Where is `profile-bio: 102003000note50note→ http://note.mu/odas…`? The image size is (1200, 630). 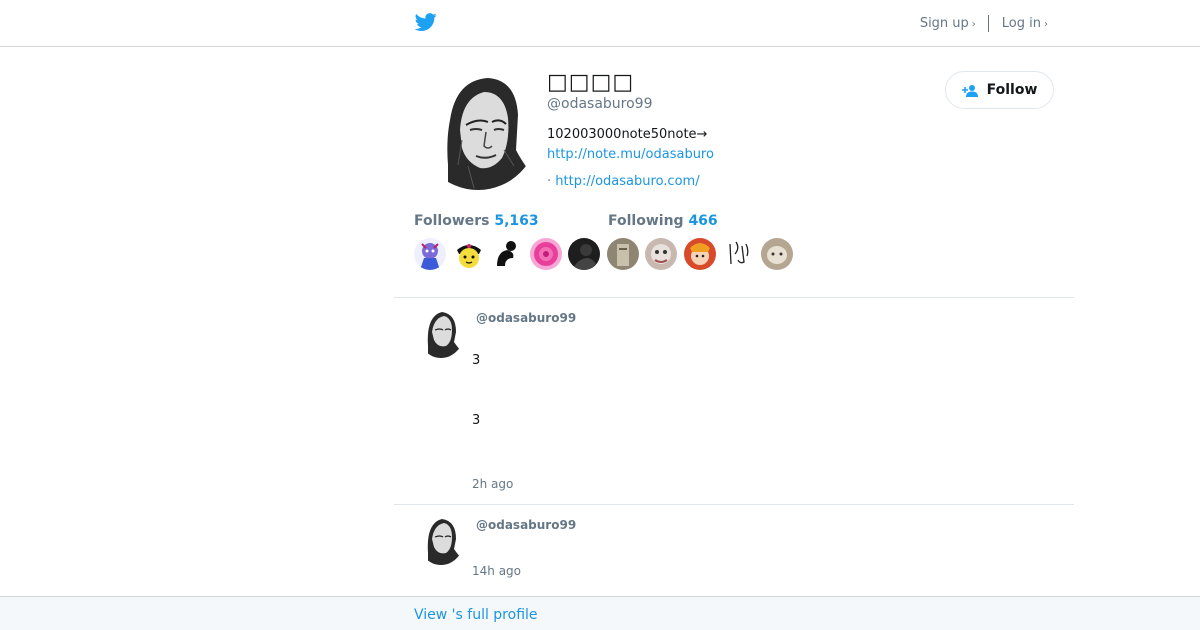 profile-bio: 102003000note50note→ http://note.mu/odas… is located at coordinates (630, 145).